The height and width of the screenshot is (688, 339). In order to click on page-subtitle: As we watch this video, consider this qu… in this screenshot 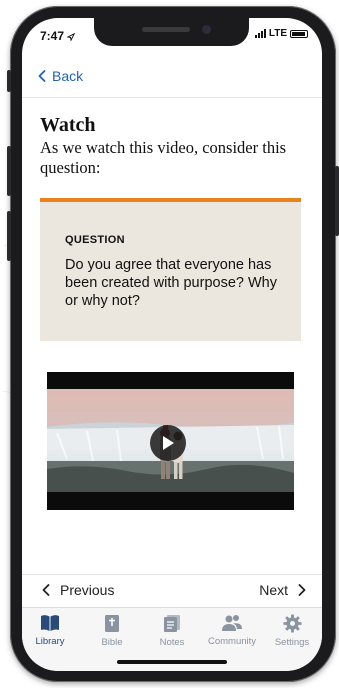, I will do `click(163, 157)`.